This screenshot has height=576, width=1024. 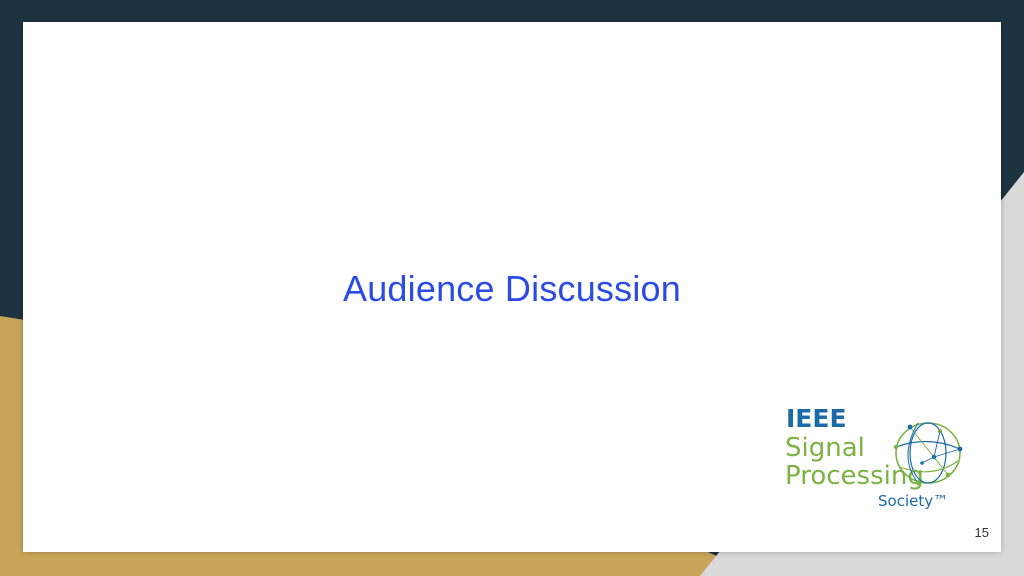 I want to click on logo-ieee-text: IEEE, so click(x=816, y=418).